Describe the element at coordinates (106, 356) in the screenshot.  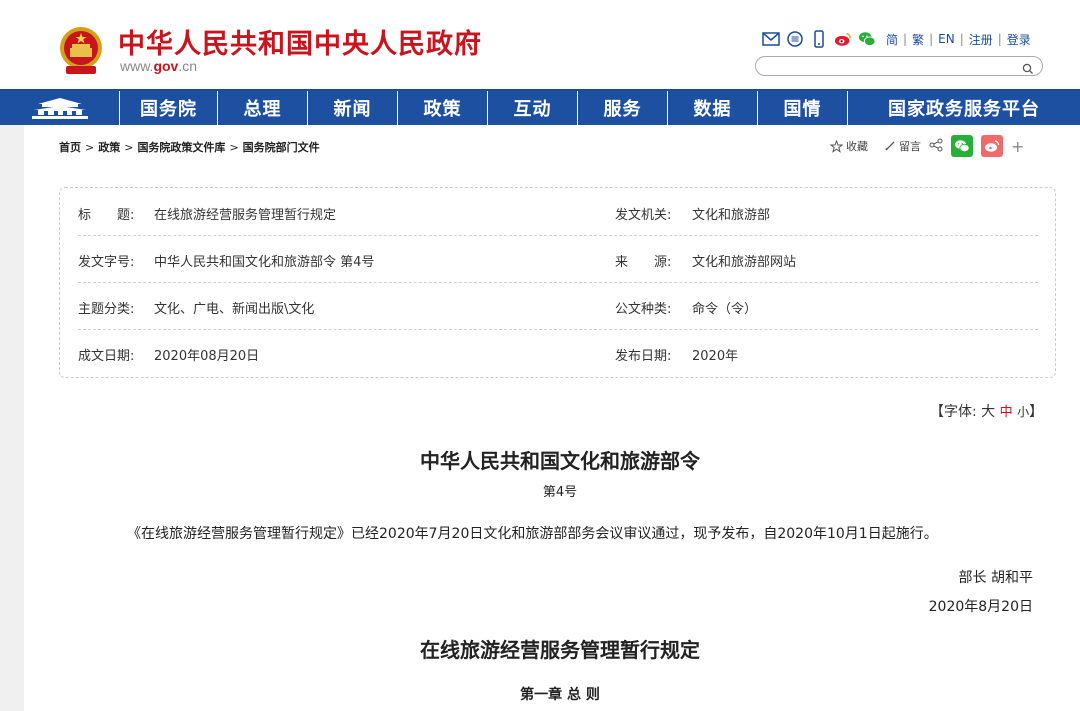
I see `written-date-label: 成文日期:` at that location.